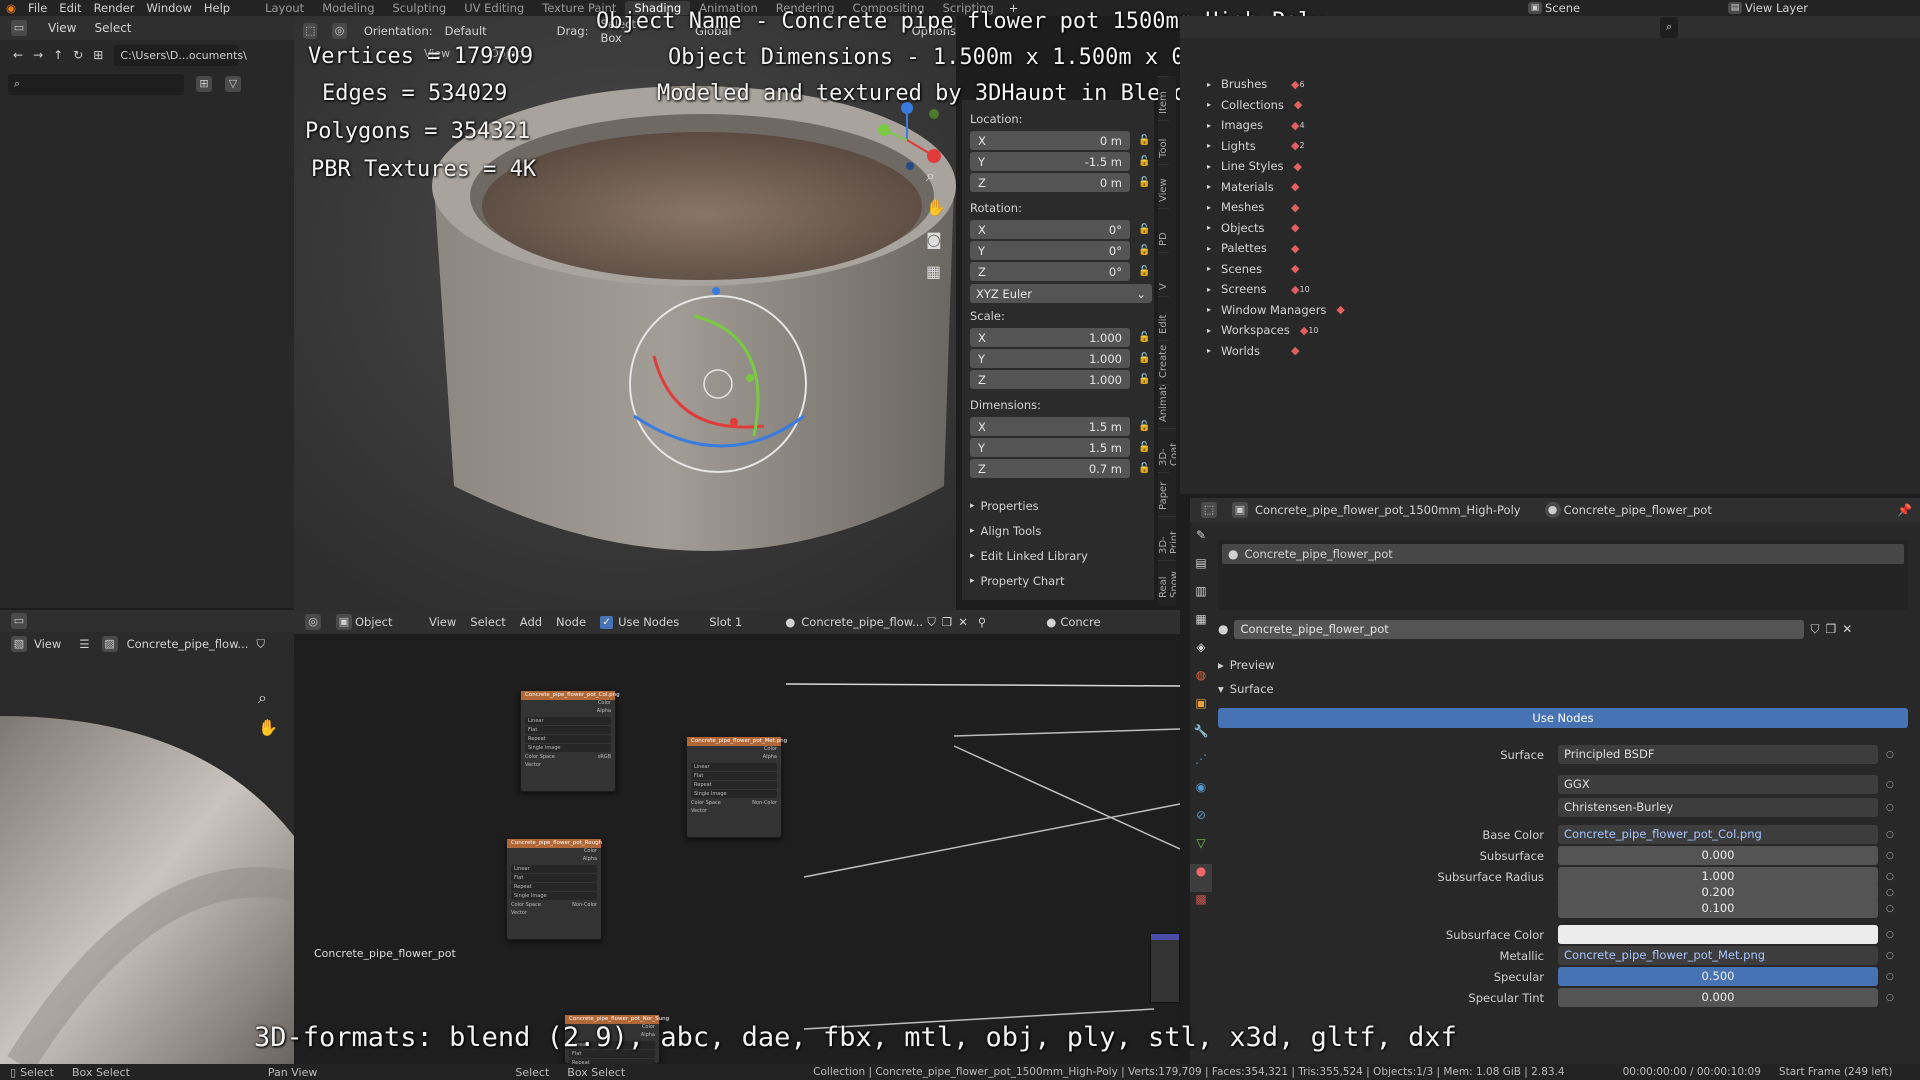 This screenshot has height=1080, width=1920. What do you see at coordinates (169, 8) in the screenshot?
I see `menu-window: Window` at bounding box center [169, 8].